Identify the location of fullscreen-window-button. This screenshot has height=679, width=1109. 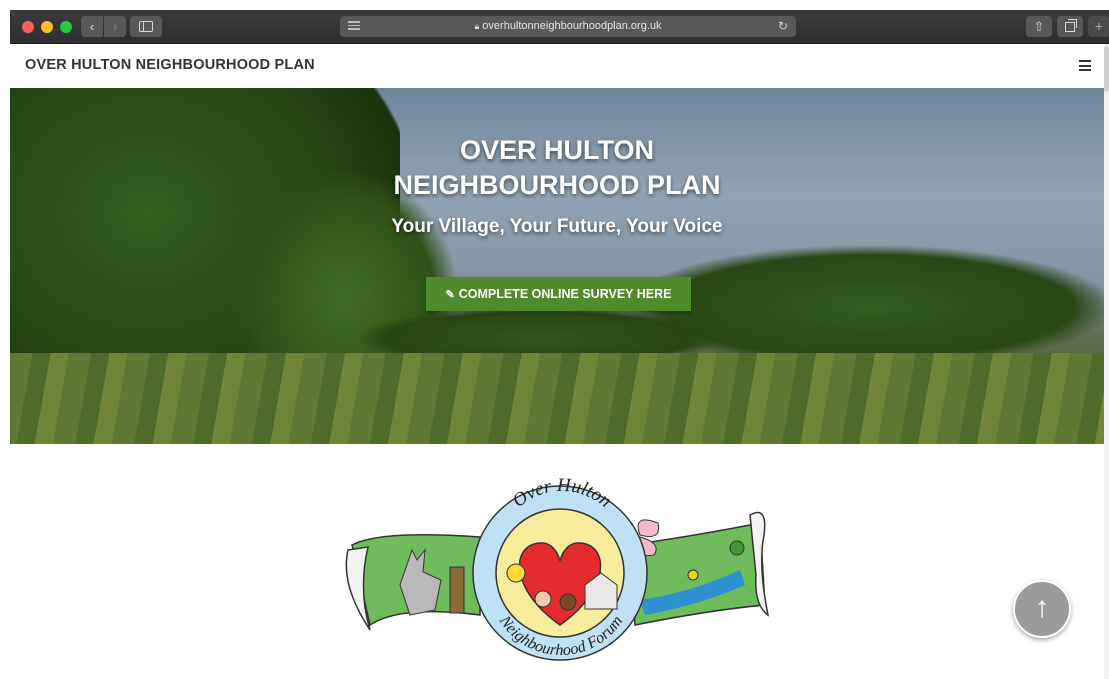
(66, 27).